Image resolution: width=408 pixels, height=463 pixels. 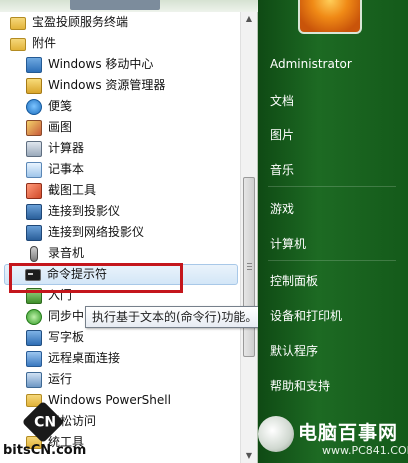 I want to click on program-item-wordpad: 写字板, so click(x=120, y=337).